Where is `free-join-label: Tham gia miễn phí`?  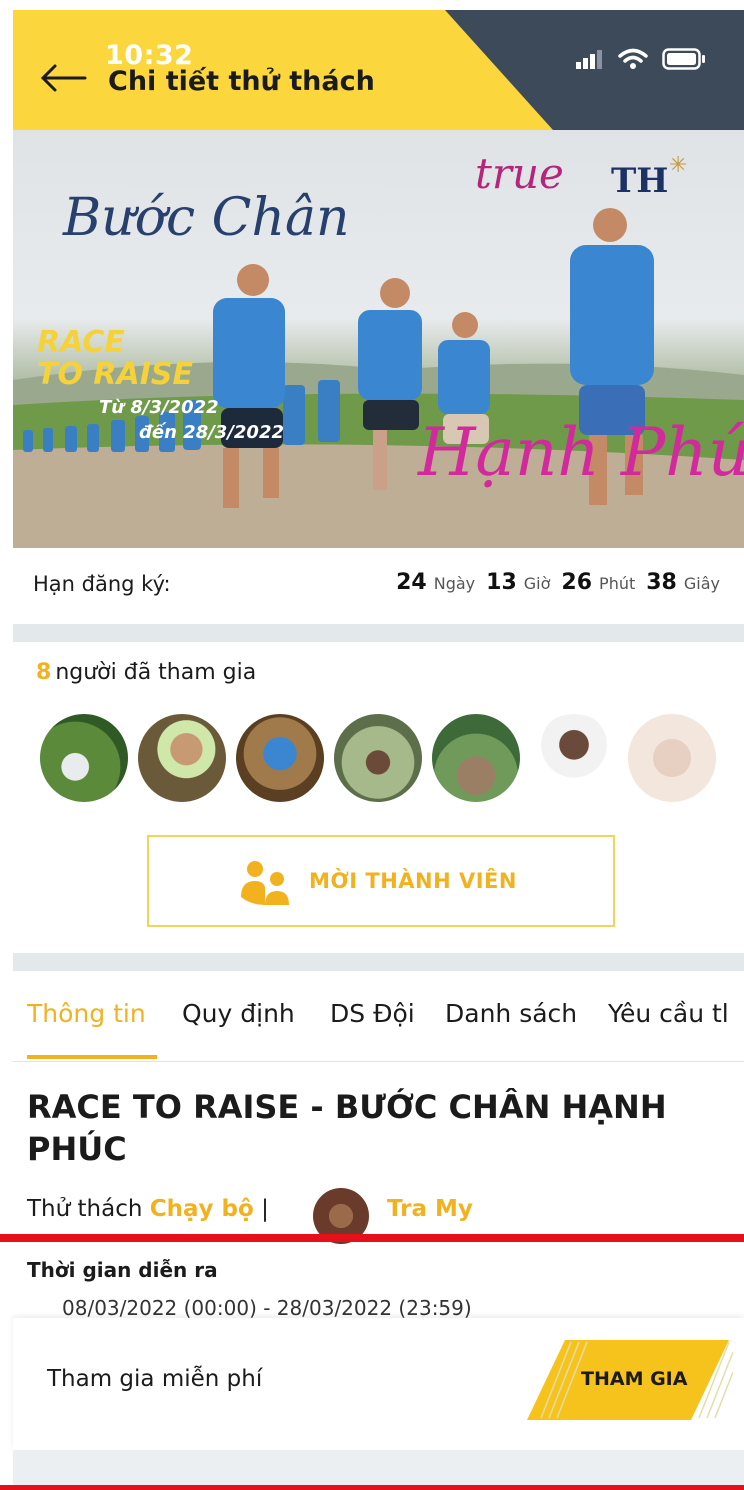 free-join-label: Tham gia miễn phí is located at coordinates (155, 1379).